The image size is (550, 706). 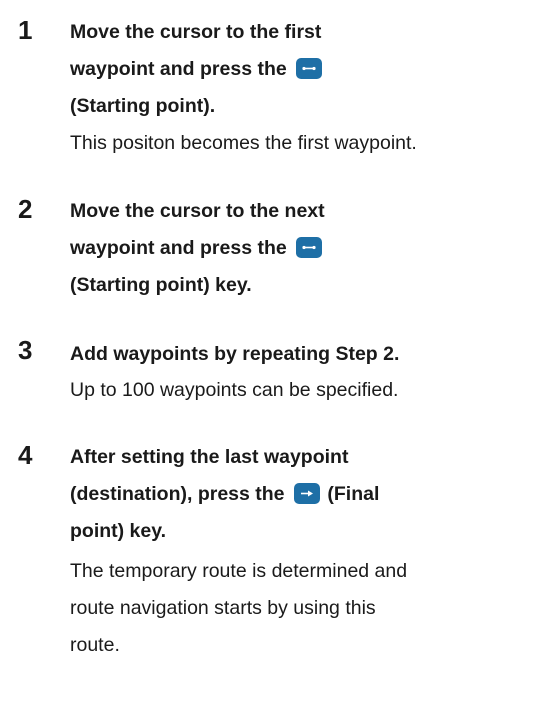 I want to click on step-instruction-text: (Final, so click(x=353, y=494).